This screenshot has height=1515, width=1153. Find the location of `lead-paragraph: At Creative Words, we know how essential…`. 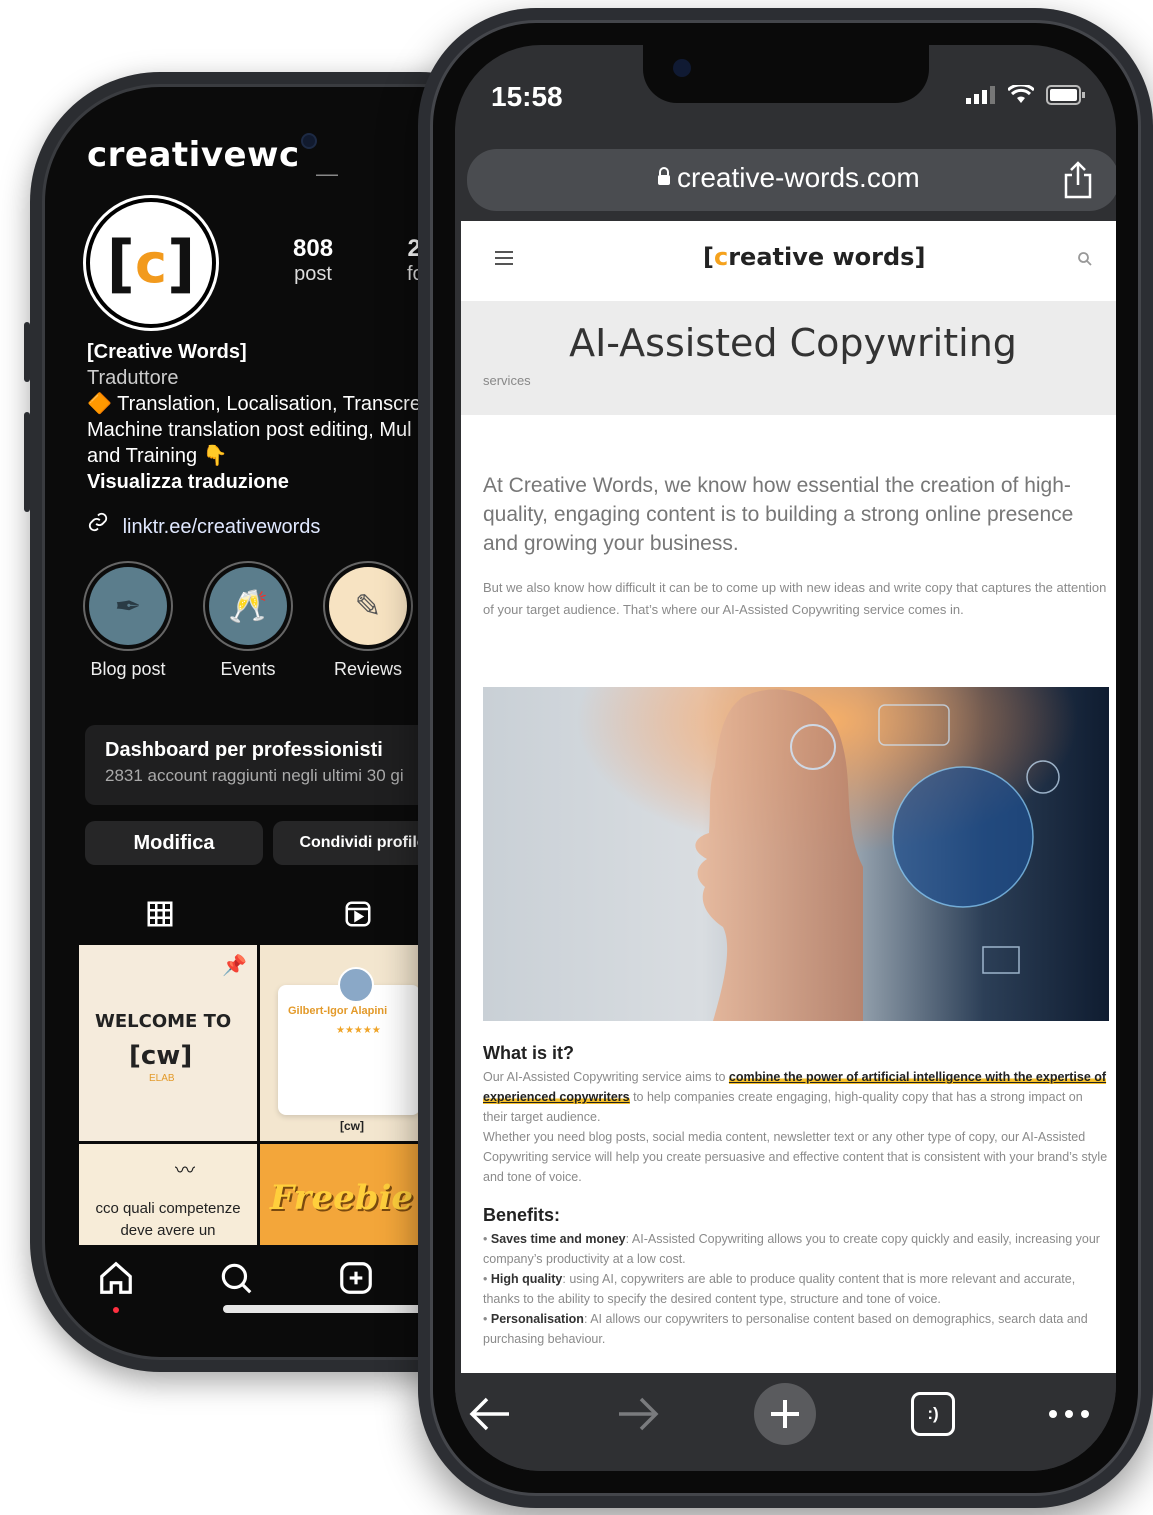

lead-paragraph: At Creative Words, we know how essential… is located at coordinates (778, 514).